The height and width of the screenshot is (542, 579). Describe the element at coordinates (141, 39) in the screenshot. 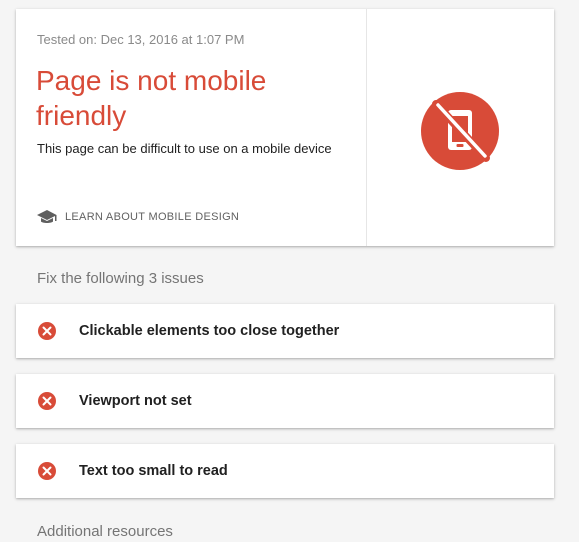

I see `tested-on-timestamp: Tested on: Dec 13, 2016 at 1:07 PM` at that location.